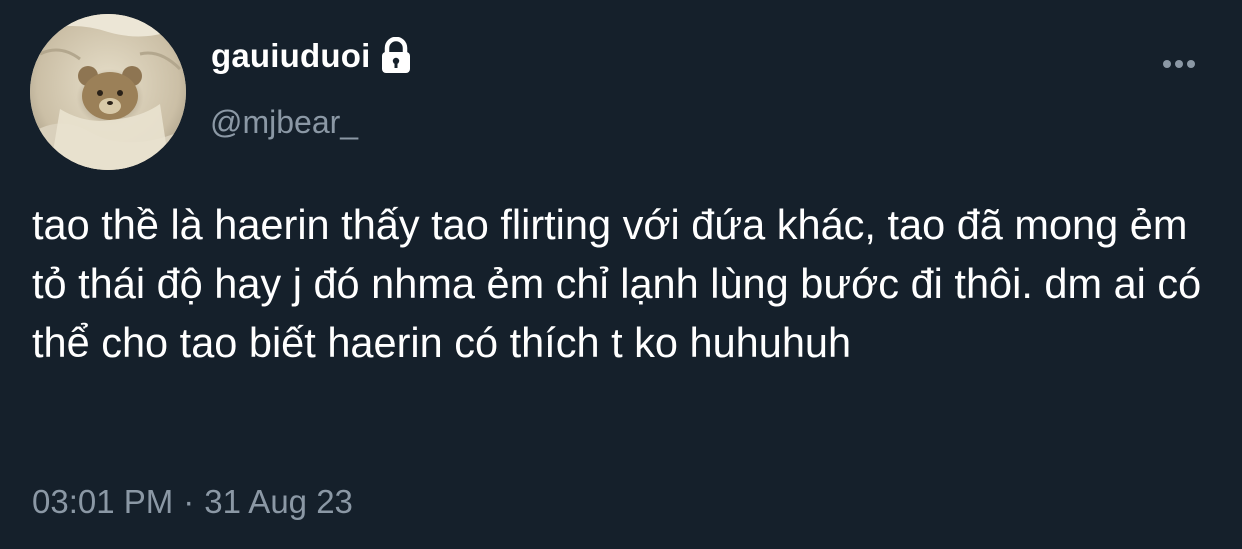  I want to click on author-name-row: gauiuduoi, so click(312, 56).